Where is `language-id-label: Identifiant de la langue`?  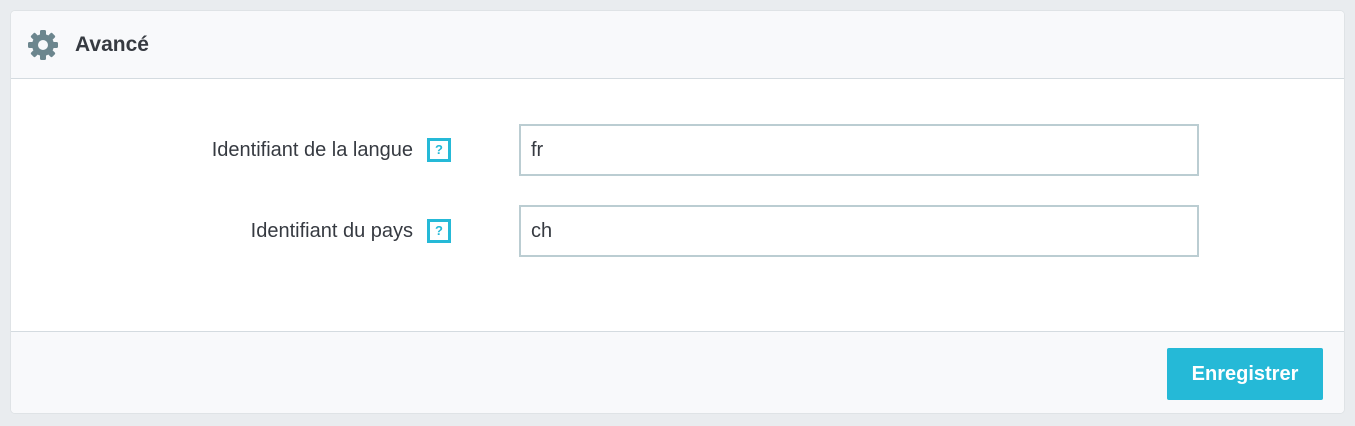
language-id-label: Identifiant de la langue is located at coordinates (312, 150).